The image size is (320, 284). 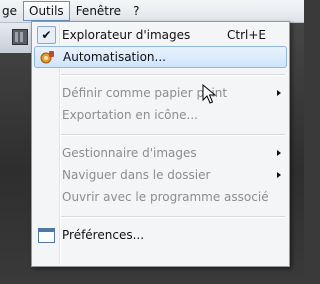 I want to click on mouse-pointer-icon, so click(x=209, y=94).